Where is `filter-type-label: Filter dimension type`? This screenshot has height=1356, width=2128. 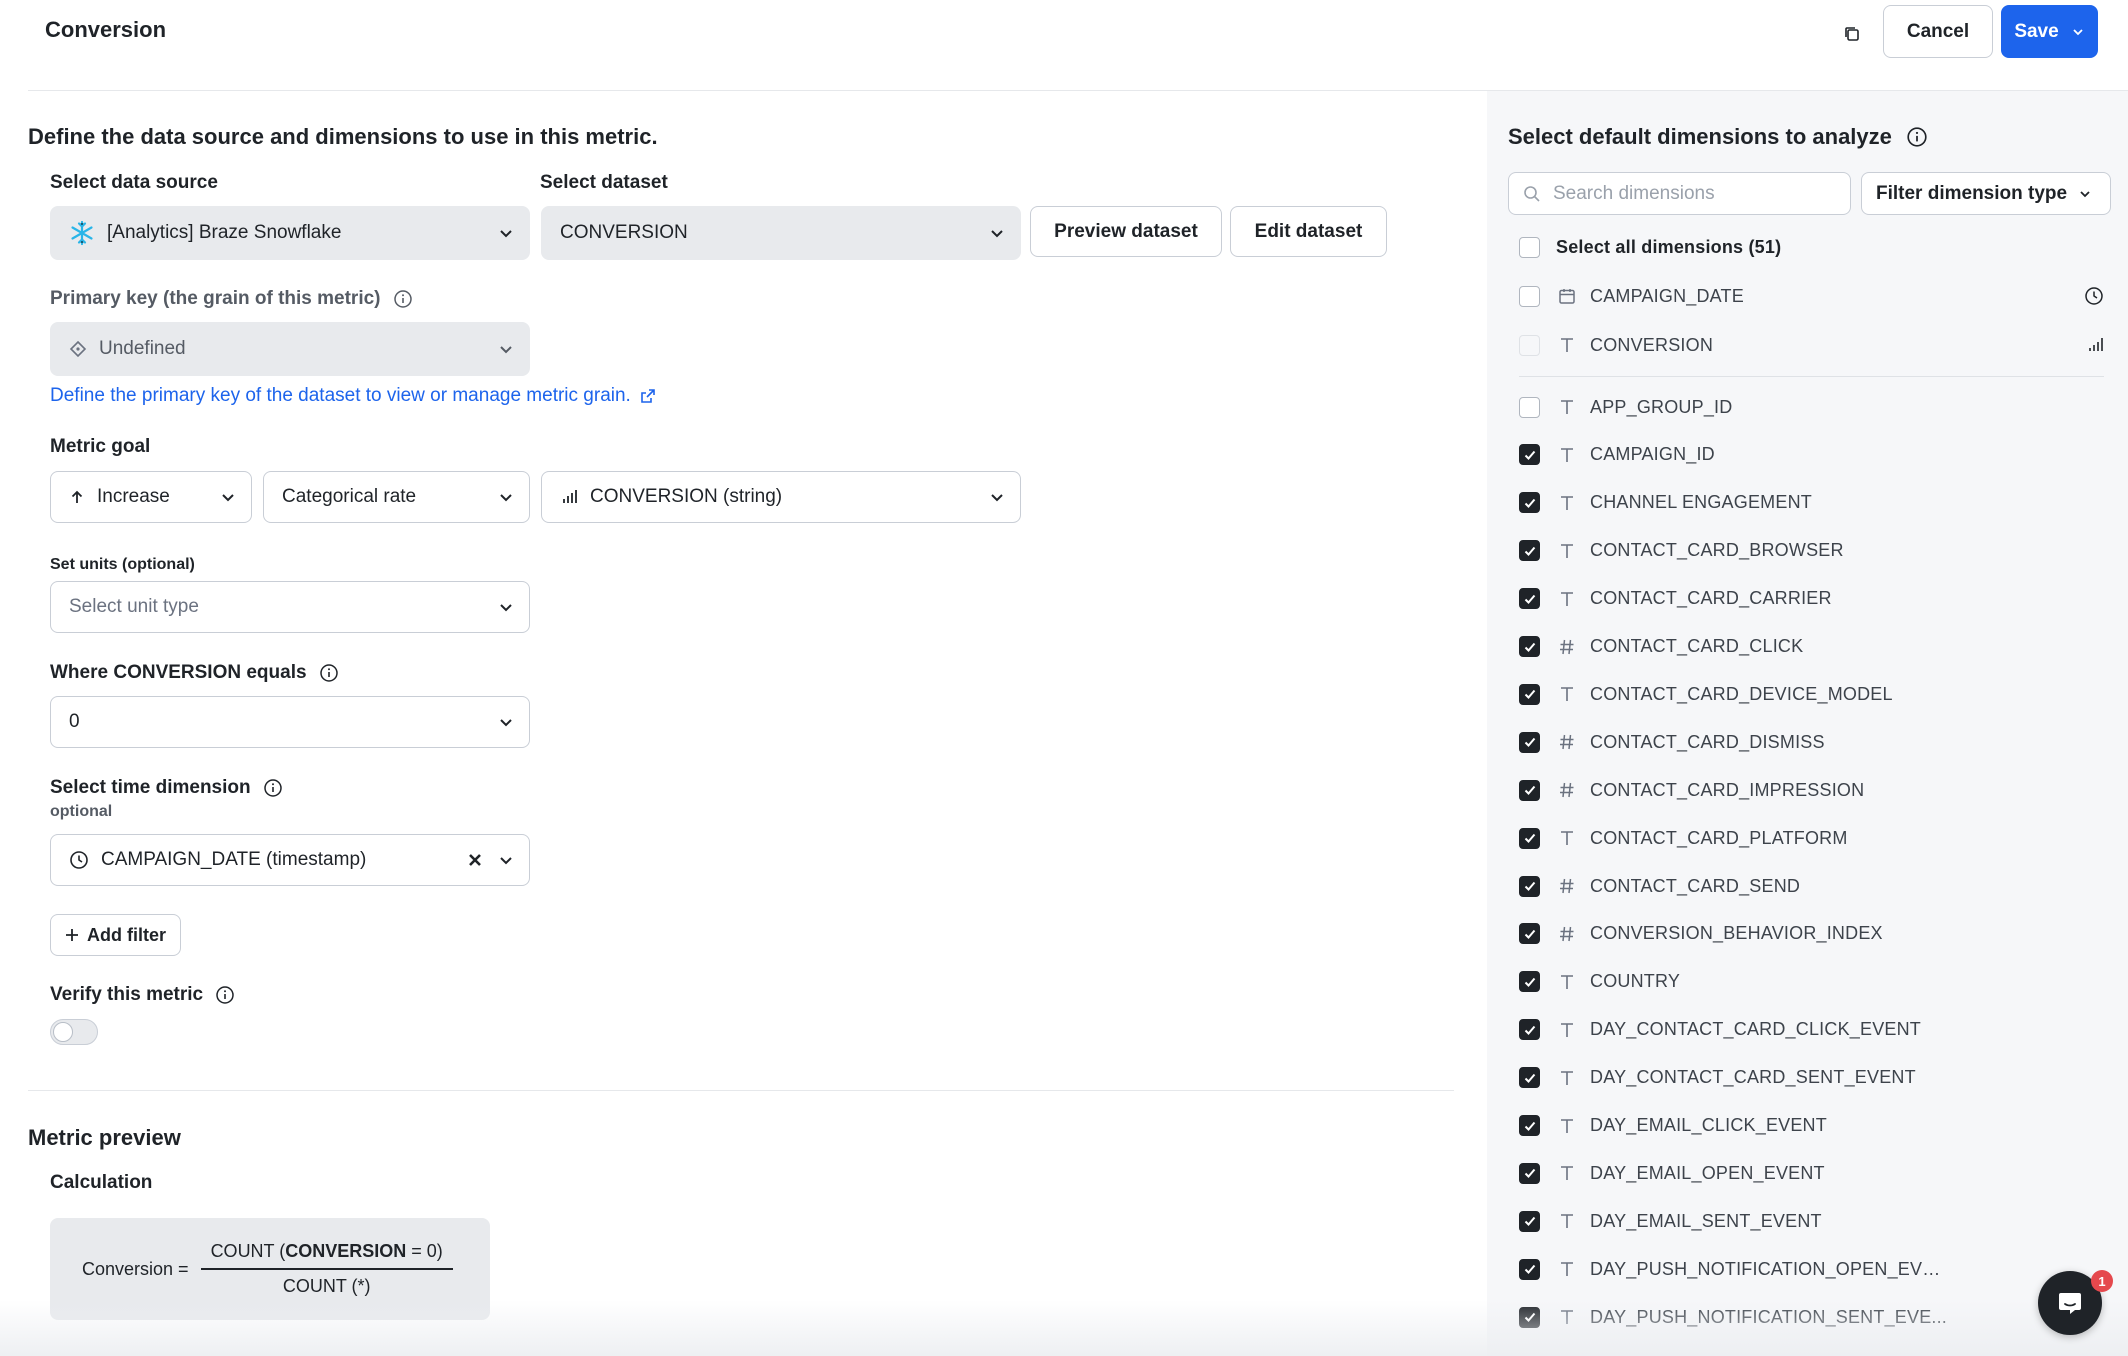
filter-type-label: Filter dimension type is located at coordinates (1972, 193).